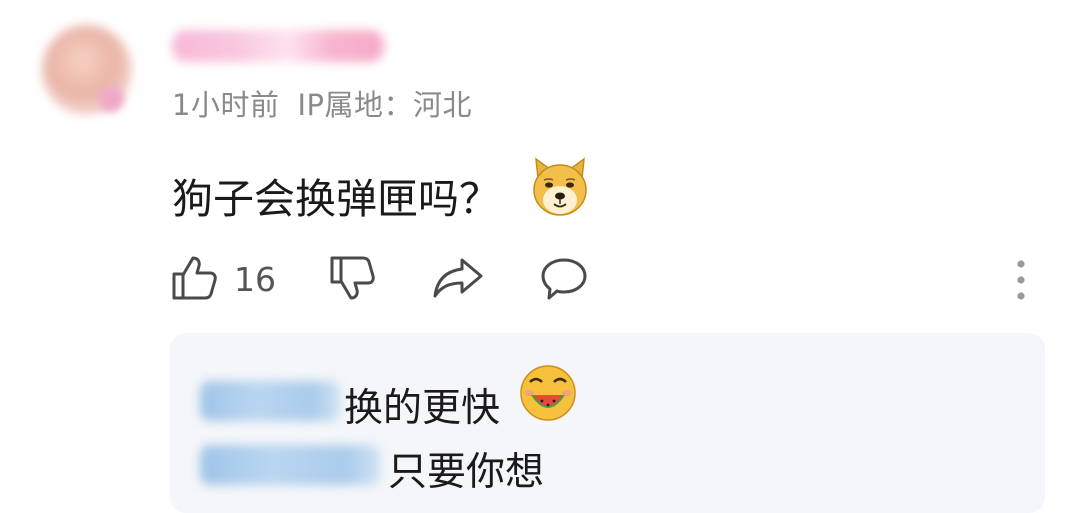  Describe the element at coordinates (1021, 280) in the screenshot. I see `more-vertical-icon` at that location.